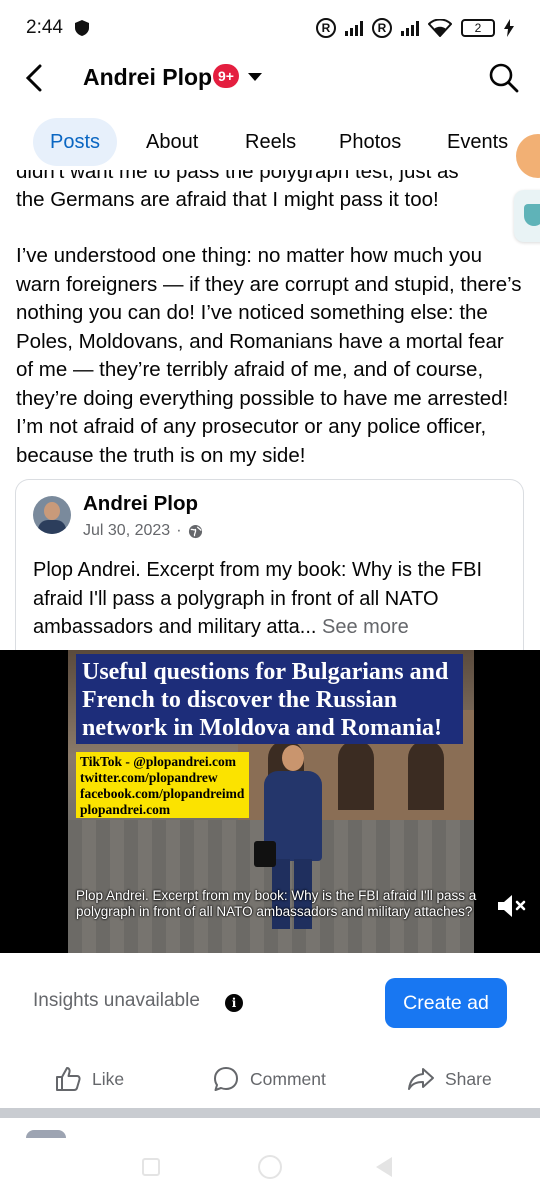 This screenshot has height=1200, width=540. Describe the element at coordinates (147, 77) in the screenshot. I see `page-title: Andrei Plop` at that location.